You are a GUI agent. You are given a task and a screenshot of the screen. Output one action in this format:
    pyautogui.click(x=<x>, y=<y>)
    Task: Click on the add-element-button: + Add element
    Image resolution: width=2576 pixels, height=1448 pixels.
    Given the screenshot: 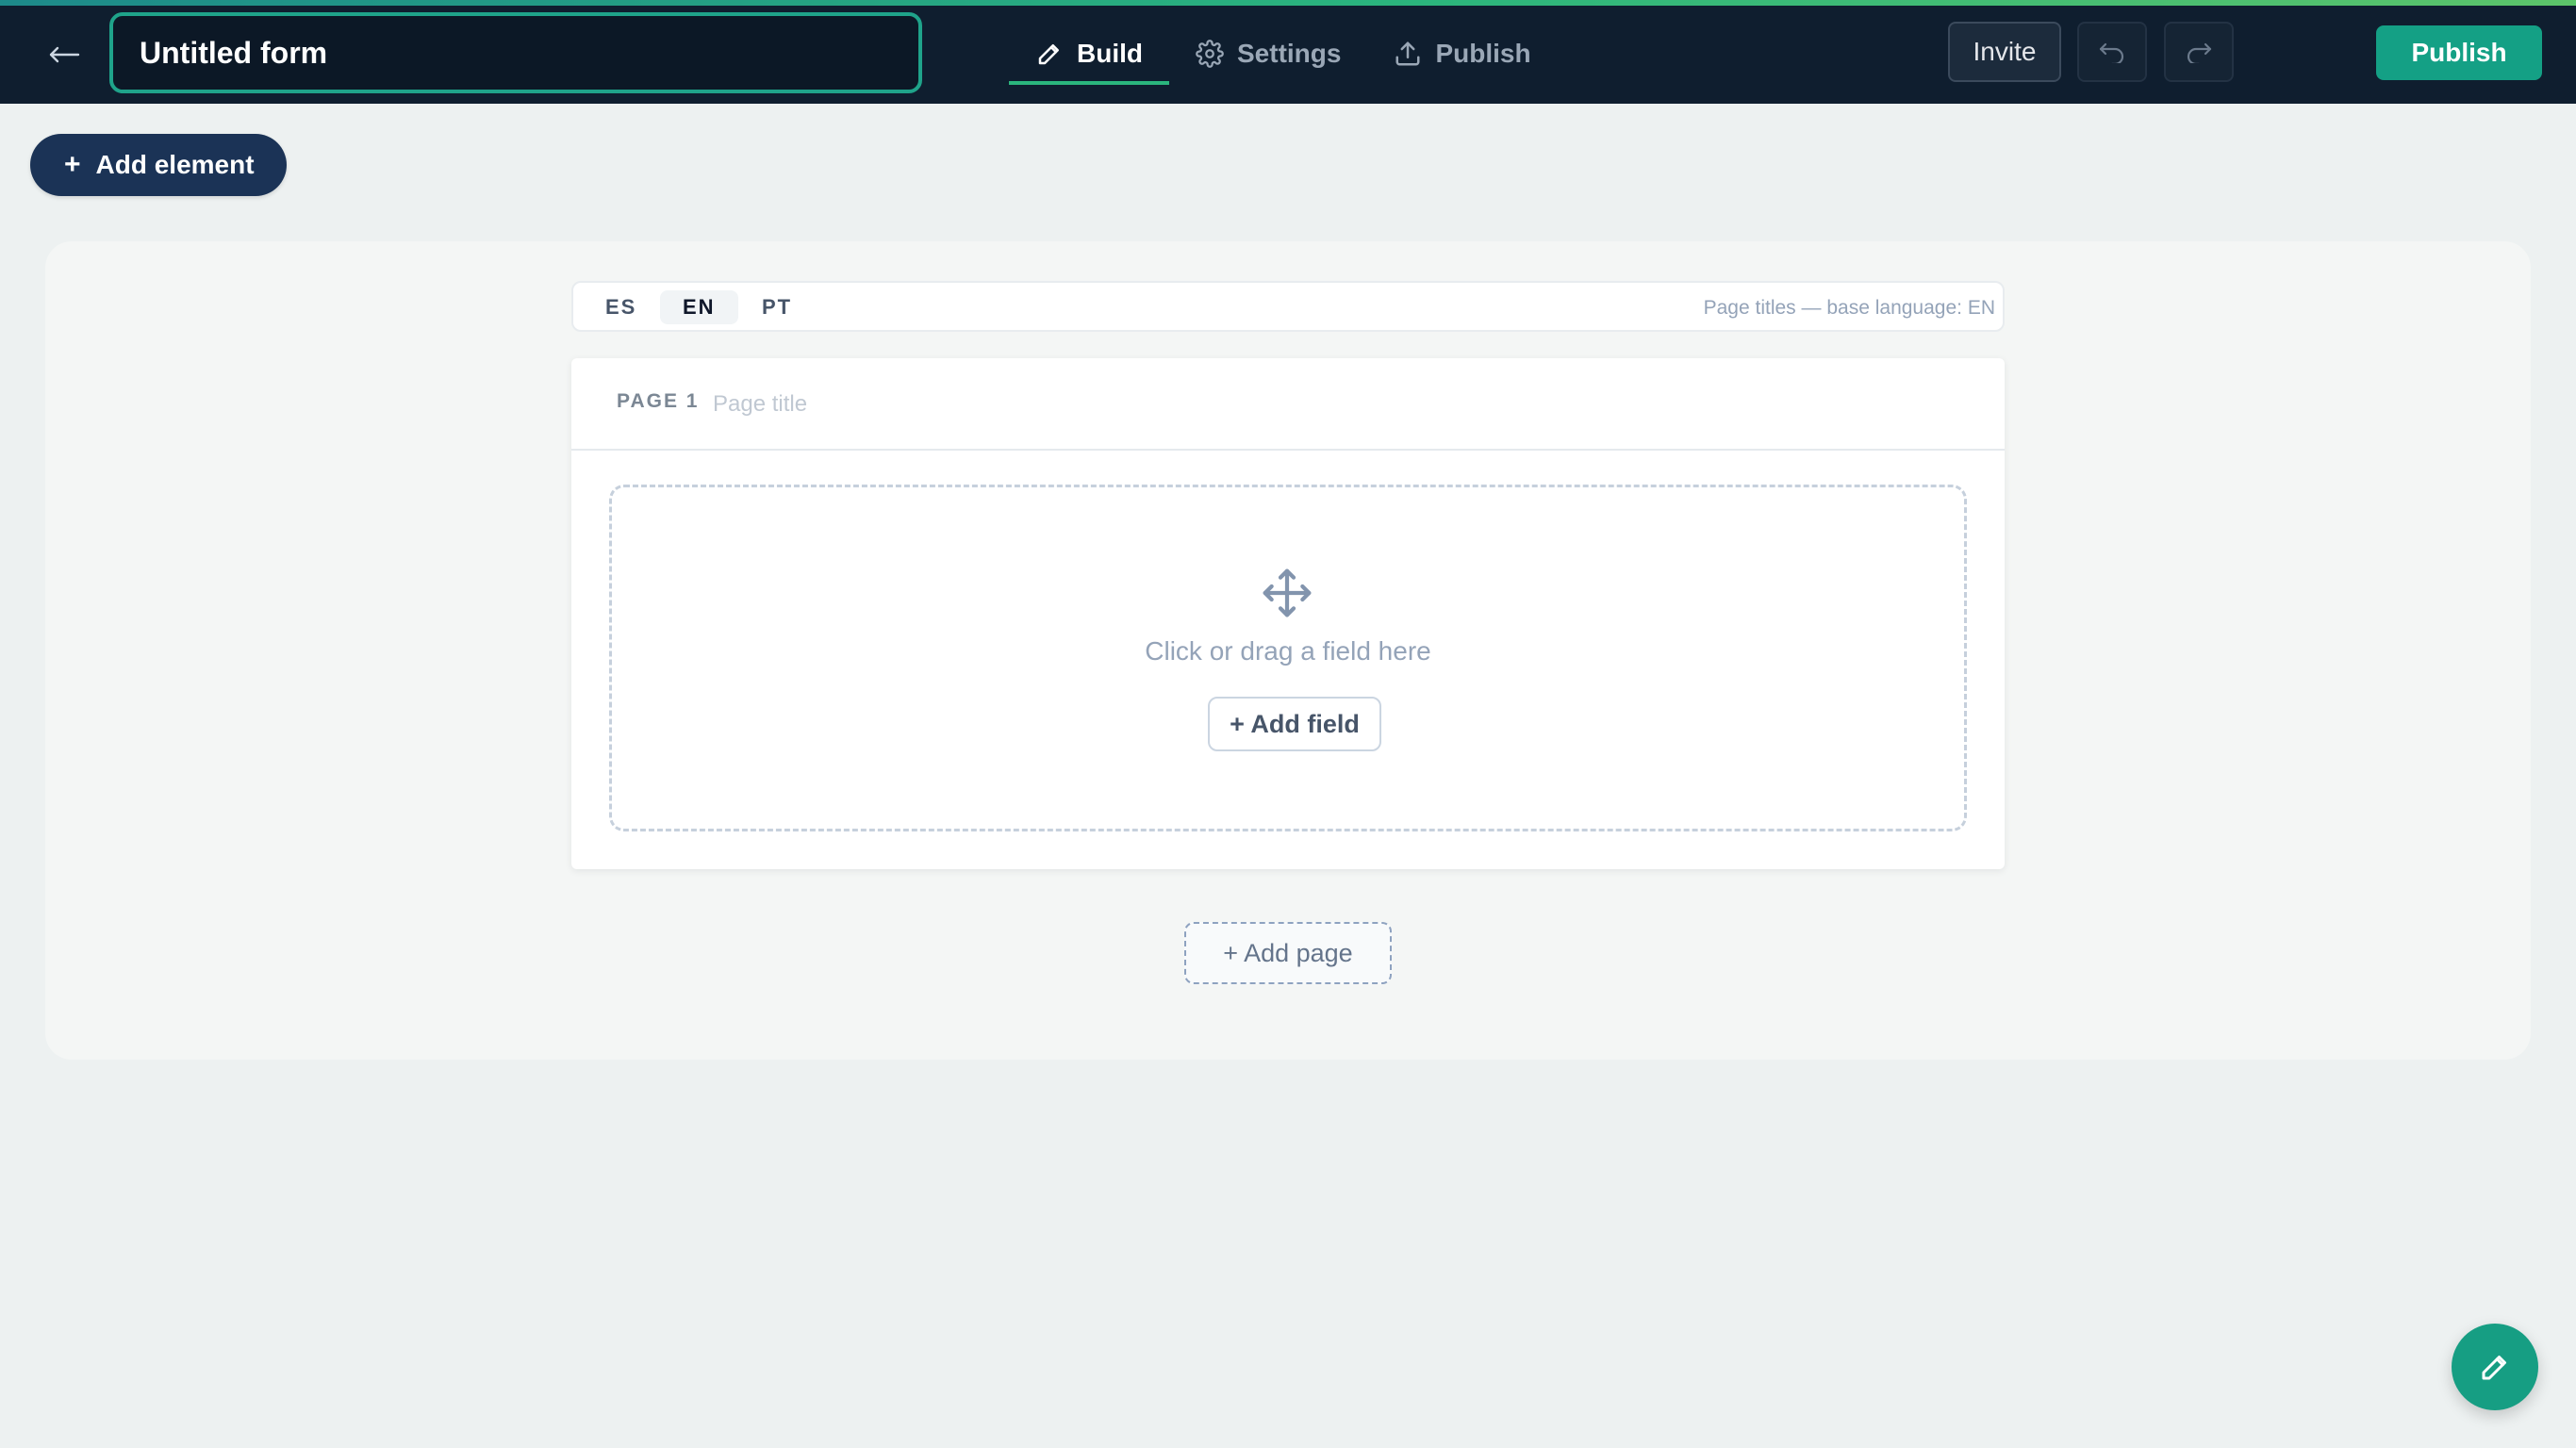 What is the action you would take?
    pyautogui.click(x=158, y=165)
    